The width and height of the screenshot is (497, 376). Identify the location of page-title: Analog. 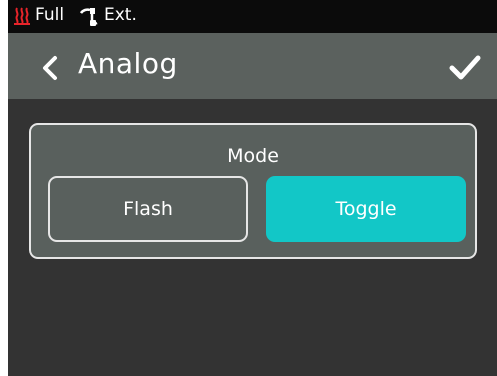
(128, 63).